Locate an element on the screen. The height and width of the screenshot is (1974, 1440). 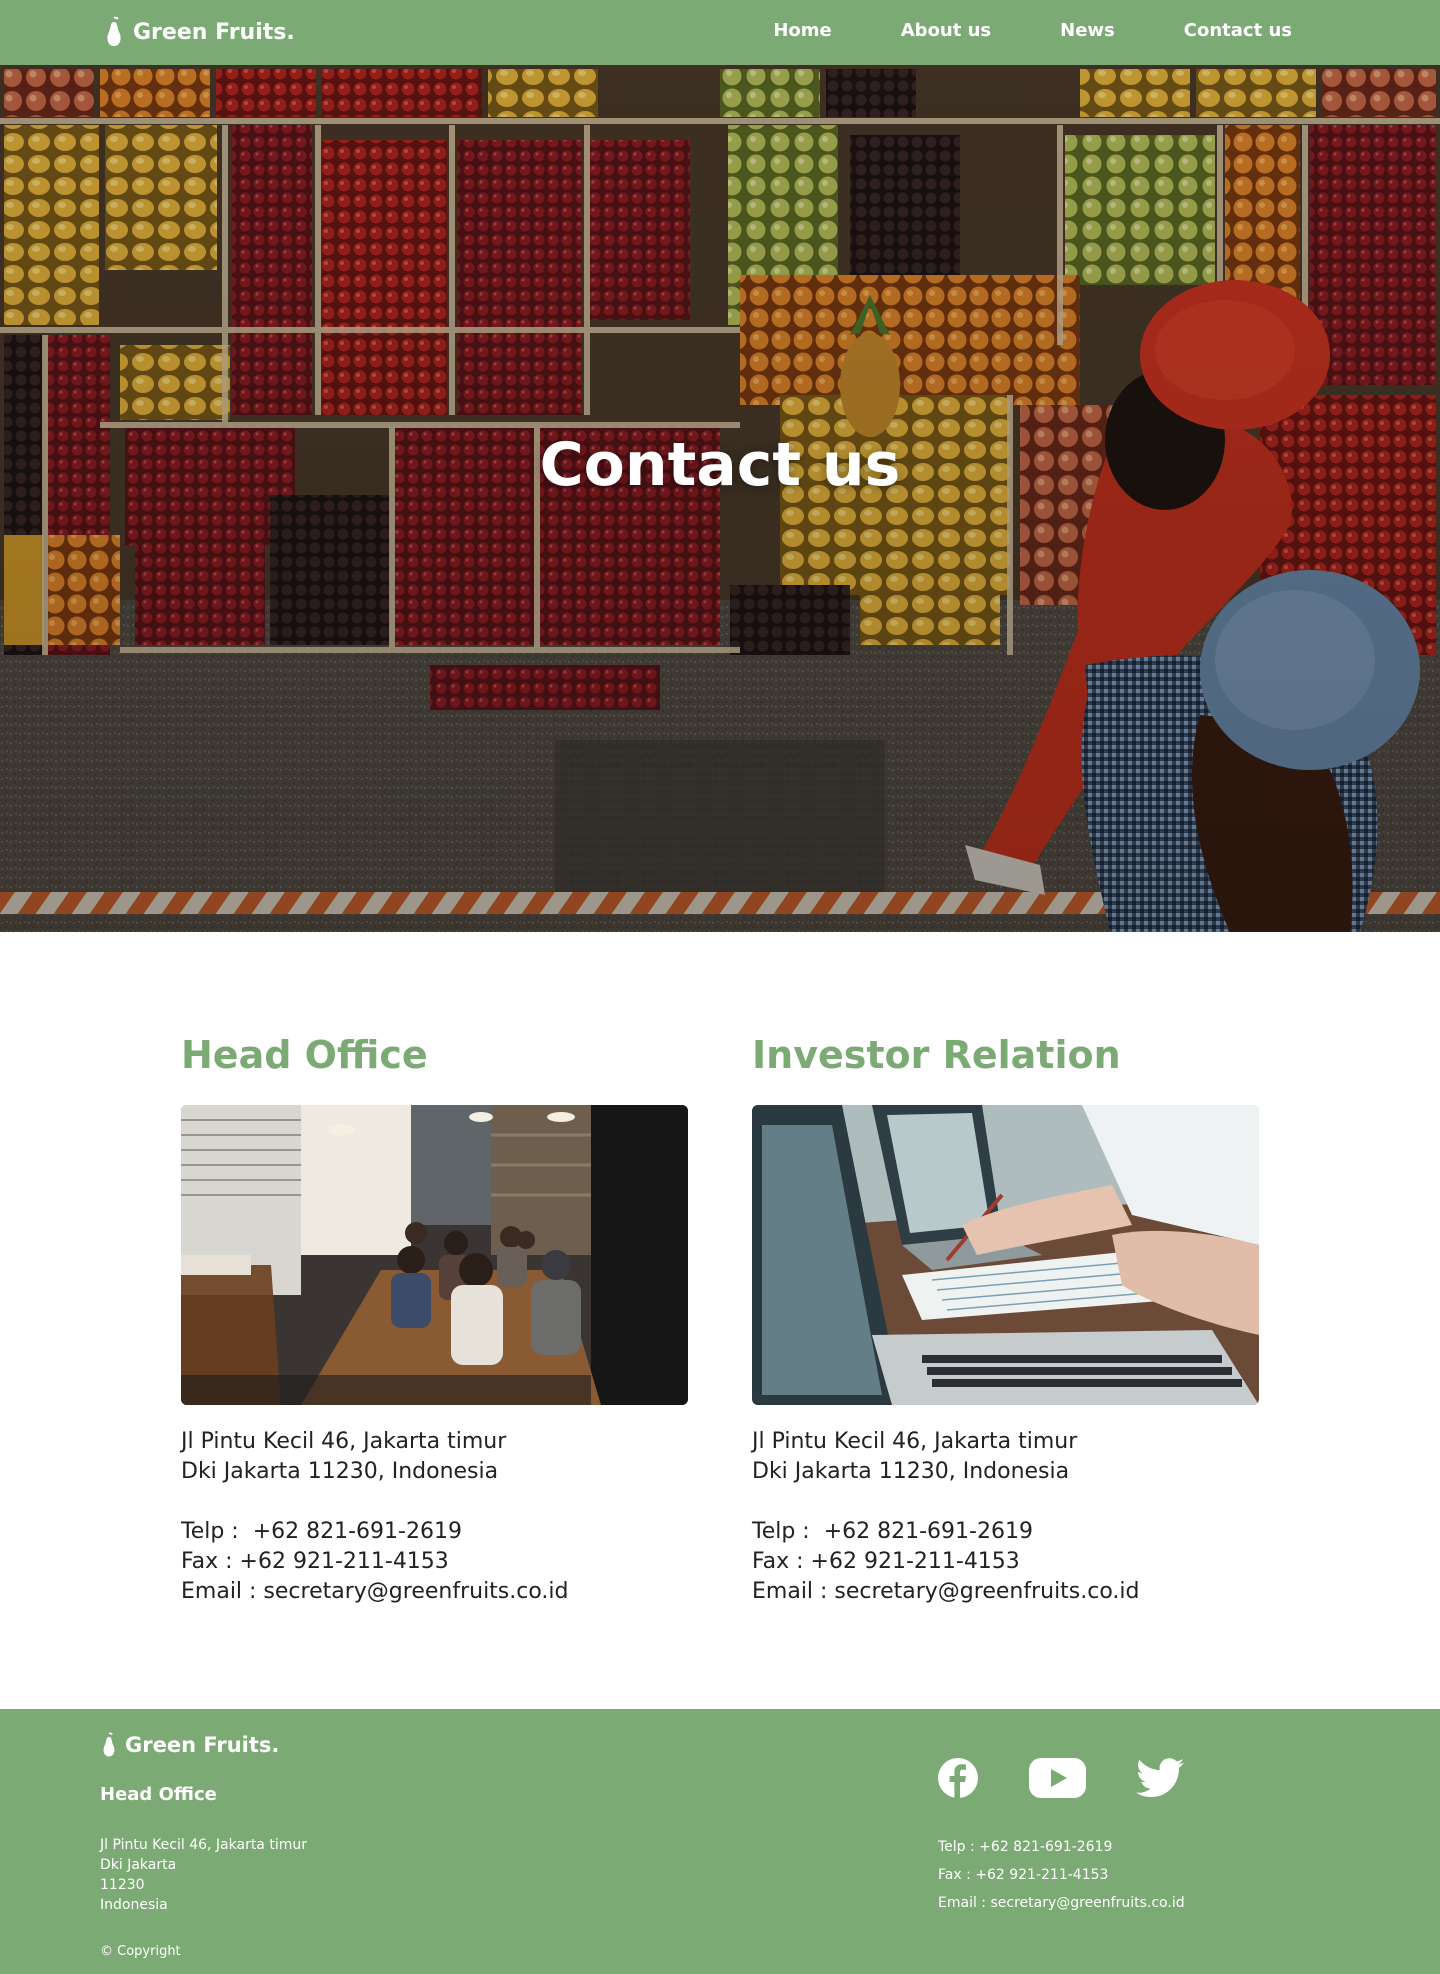
footer-fax: Fax : +62 921-211-4153 is located at coordinates (1023, 1875).